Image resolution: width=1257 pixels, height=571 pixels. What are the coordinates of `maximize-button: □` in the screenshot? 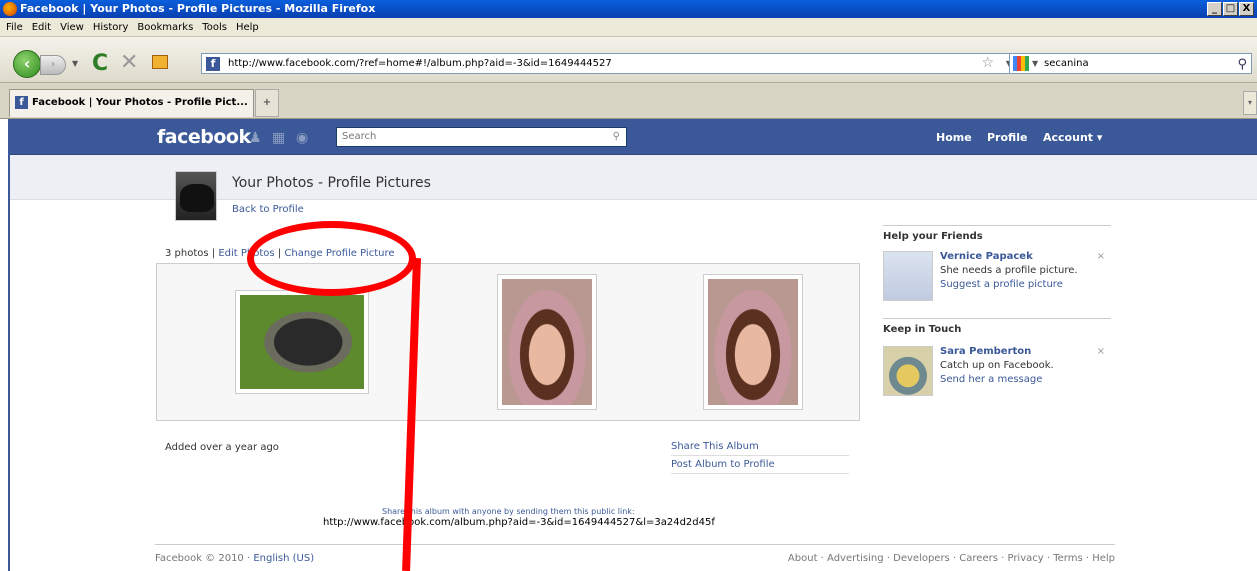 It's located at (1230, 9).